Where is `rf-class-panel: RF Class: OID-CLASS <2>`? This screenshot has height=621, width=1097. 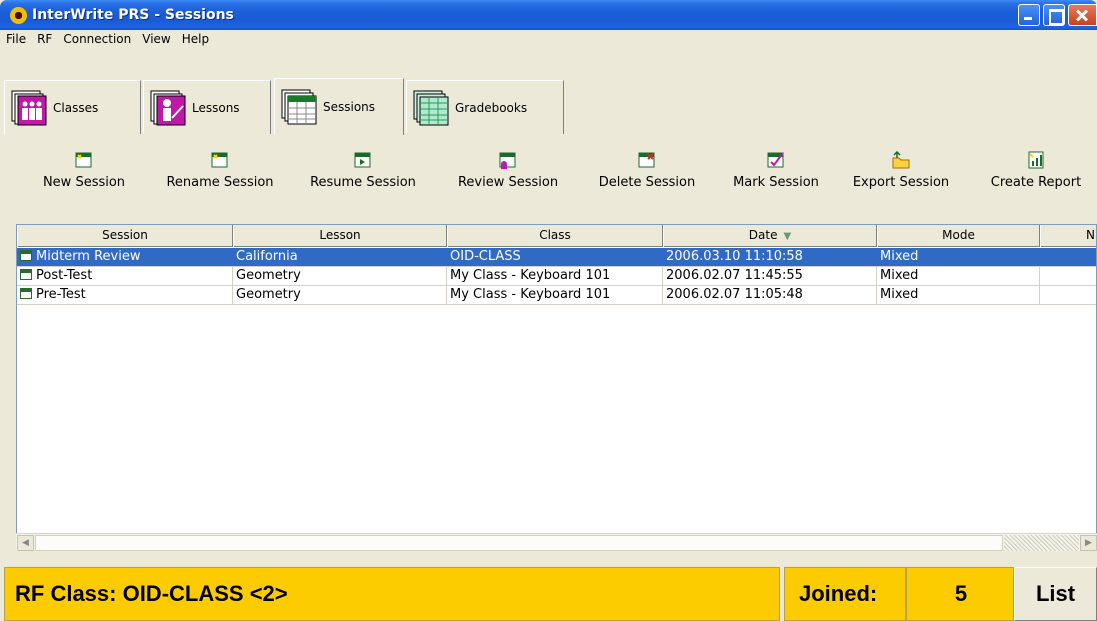
rf-class-panel: RF Class: OID-CLASS <2> is located at coordinates (392, 594).